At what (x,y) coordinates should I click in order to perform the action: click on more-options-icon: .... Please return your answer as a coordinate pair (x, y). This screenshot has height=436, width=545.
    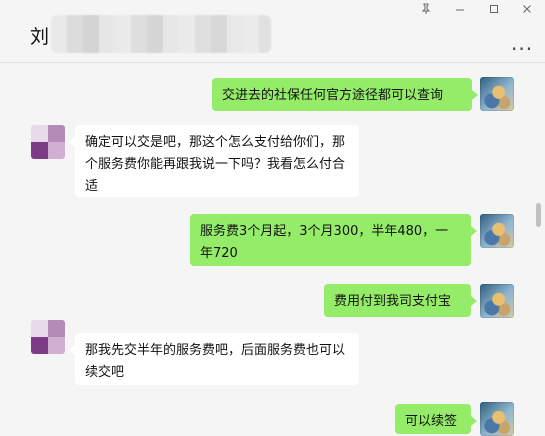
    Looking at the image, I should click on (522, 43).